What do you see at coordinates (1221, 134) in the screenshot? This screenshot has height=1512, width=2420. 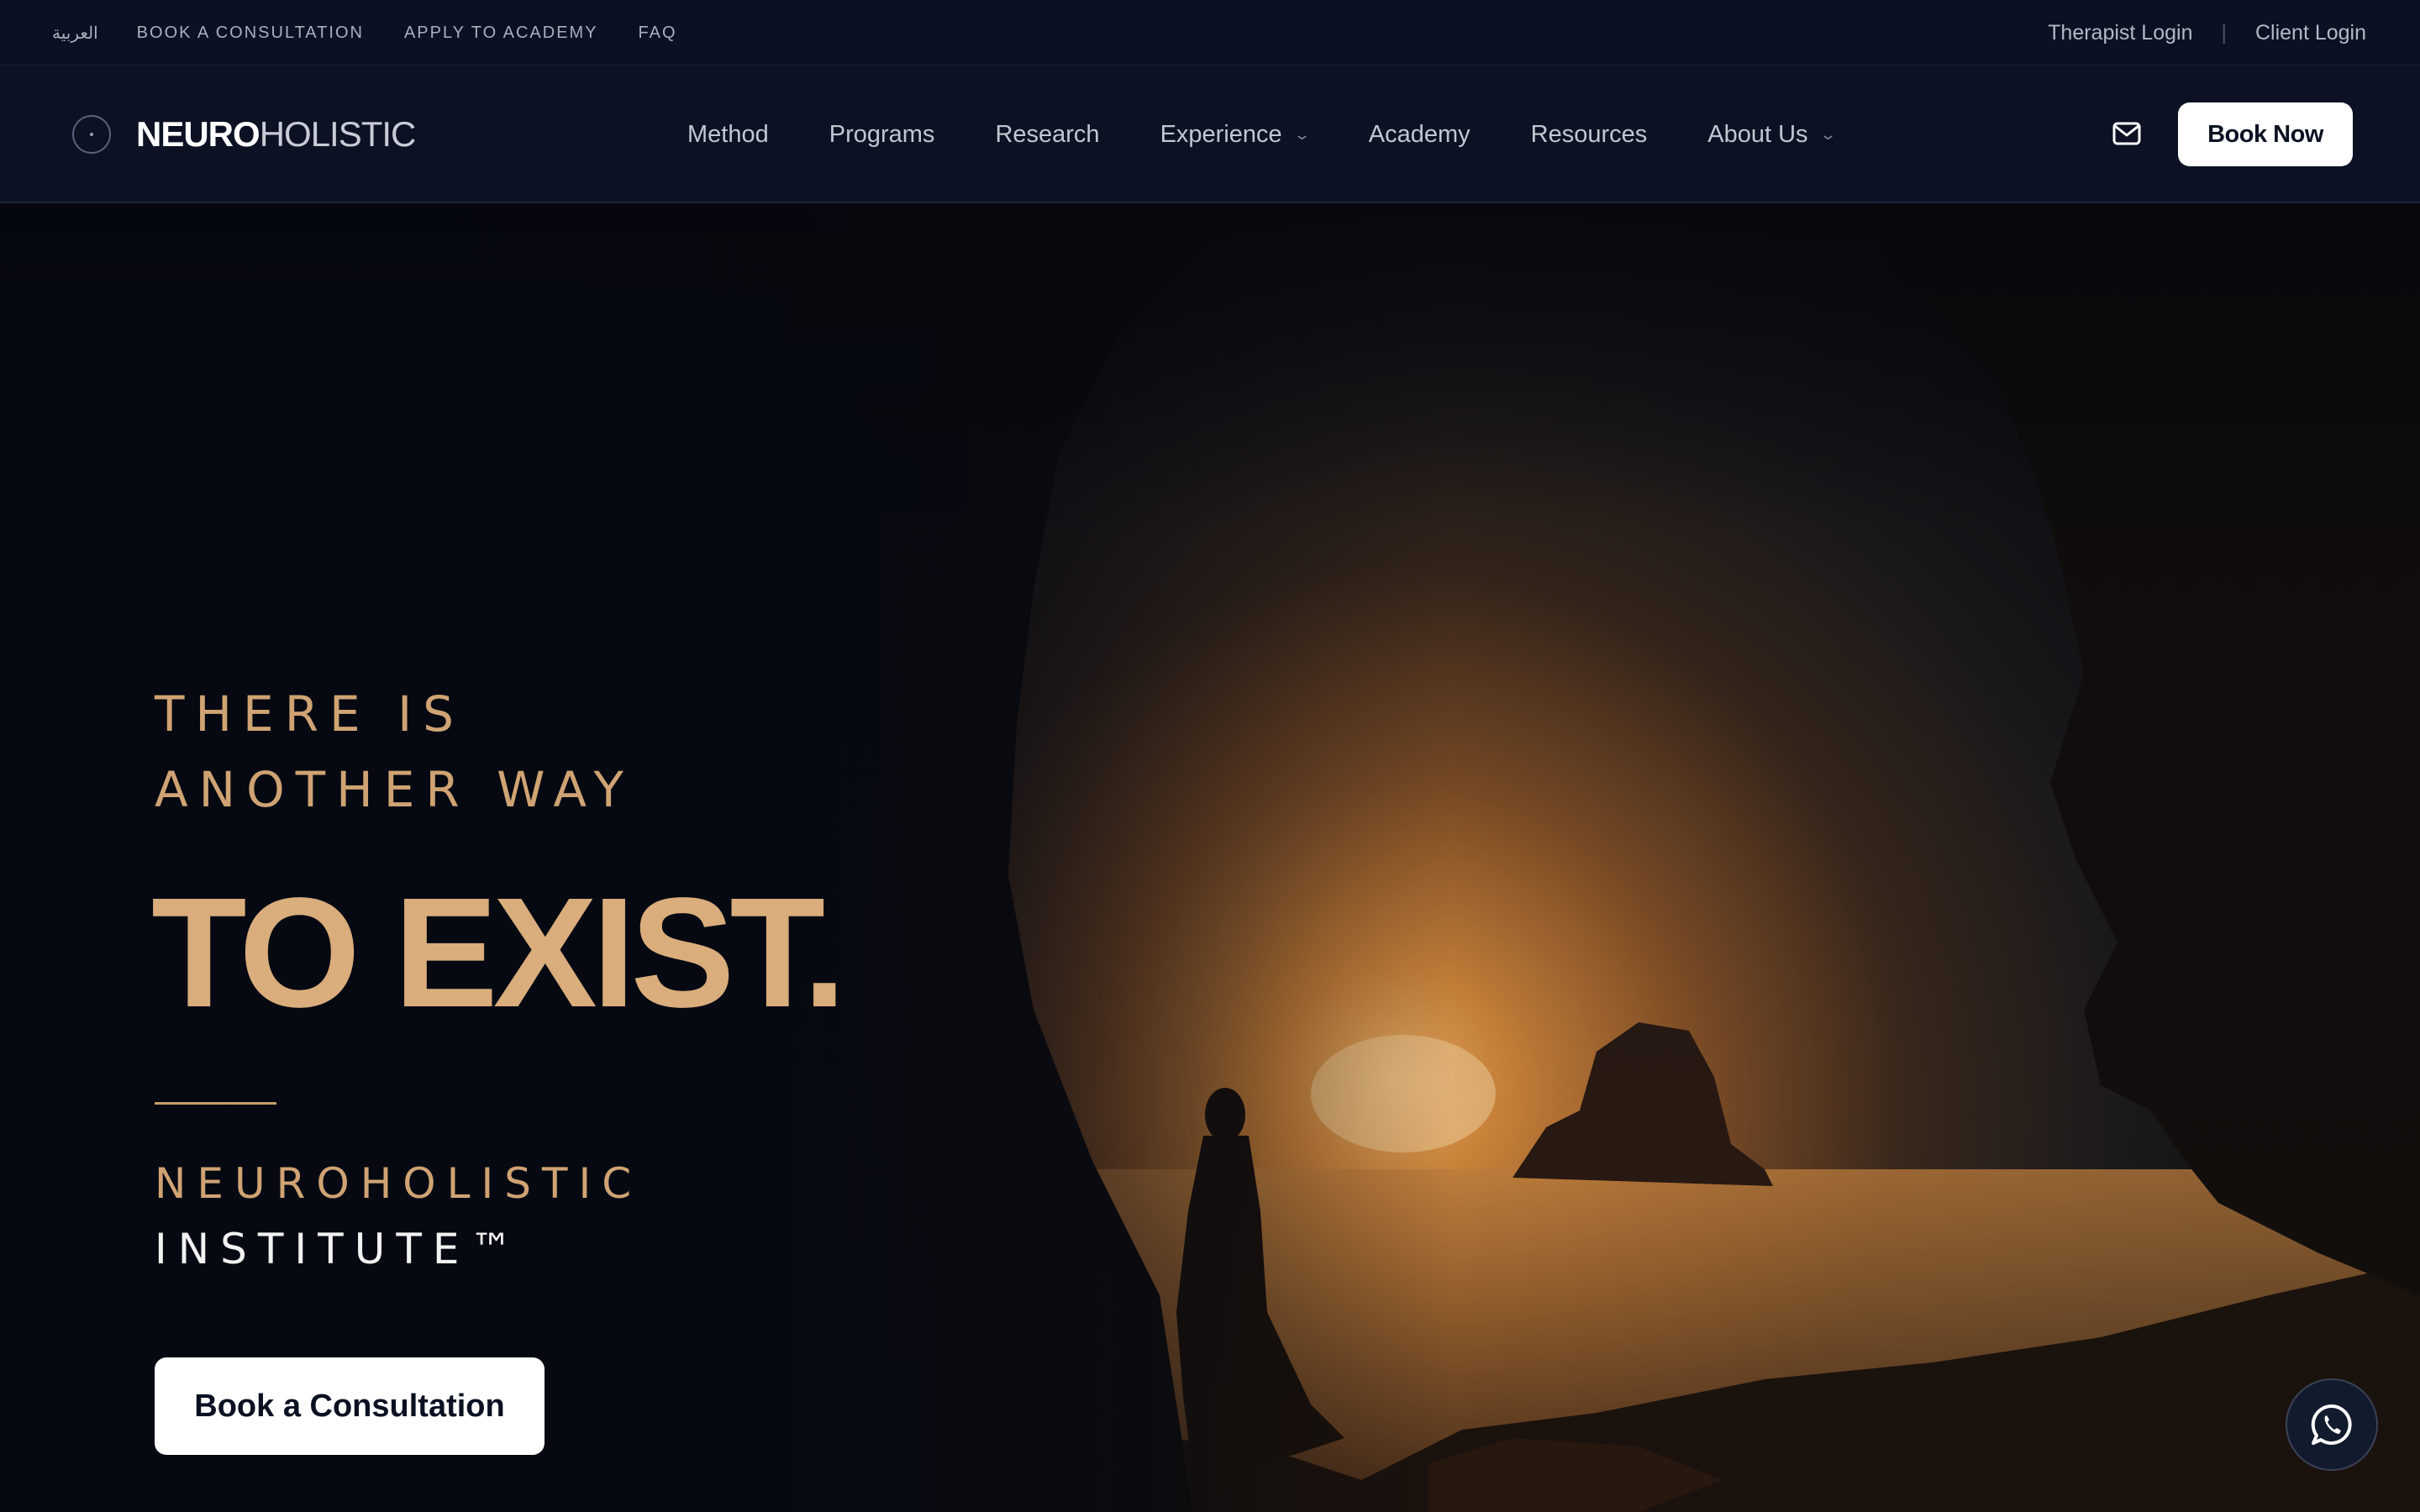 I see `nav-item-label: Experience` at bounding box center [1221, 134].